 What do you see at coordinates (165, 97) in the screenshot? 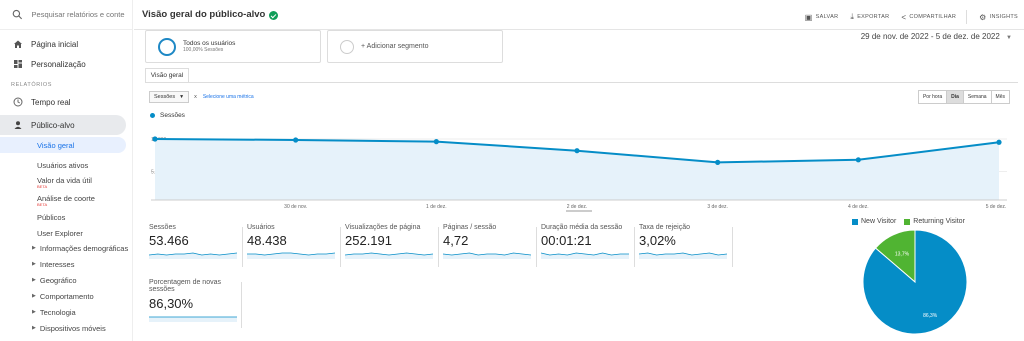
I see `metric-dropdown-value: Sessões` at bounding box center [165, 97].